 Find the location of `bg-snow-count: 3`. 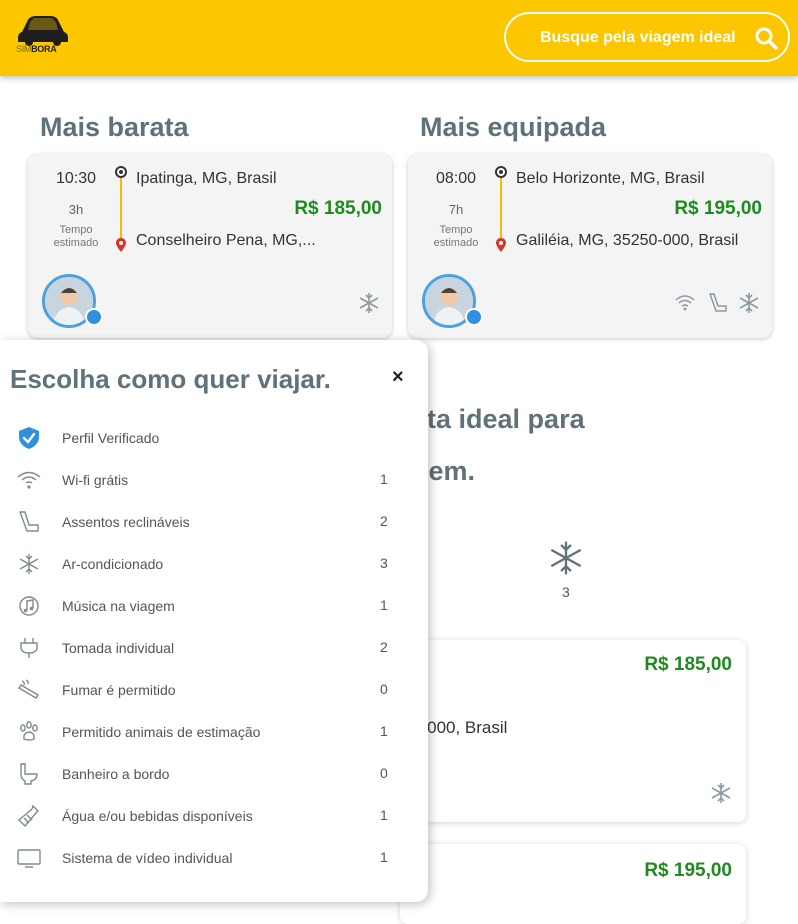

bg-snow-count: 3 is located at coordinates (566, 592).